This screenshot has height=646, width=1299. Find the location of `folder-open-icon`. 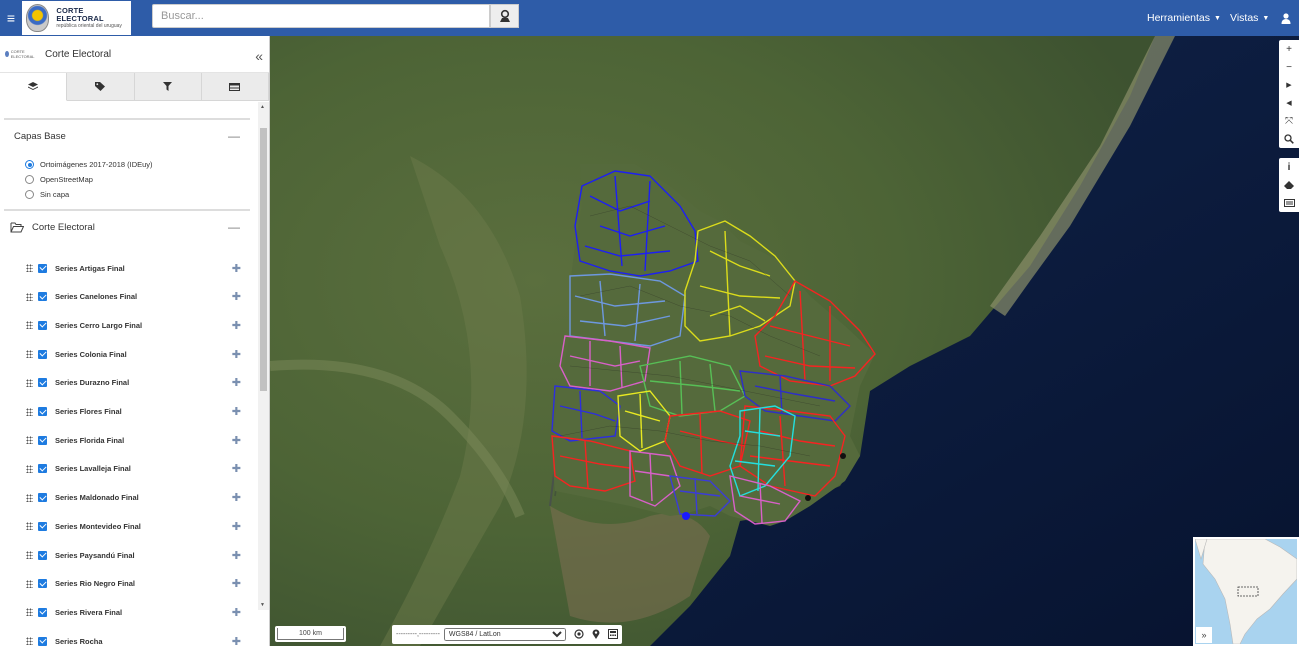

folder-open-icon is located at coordinates (17, 227).